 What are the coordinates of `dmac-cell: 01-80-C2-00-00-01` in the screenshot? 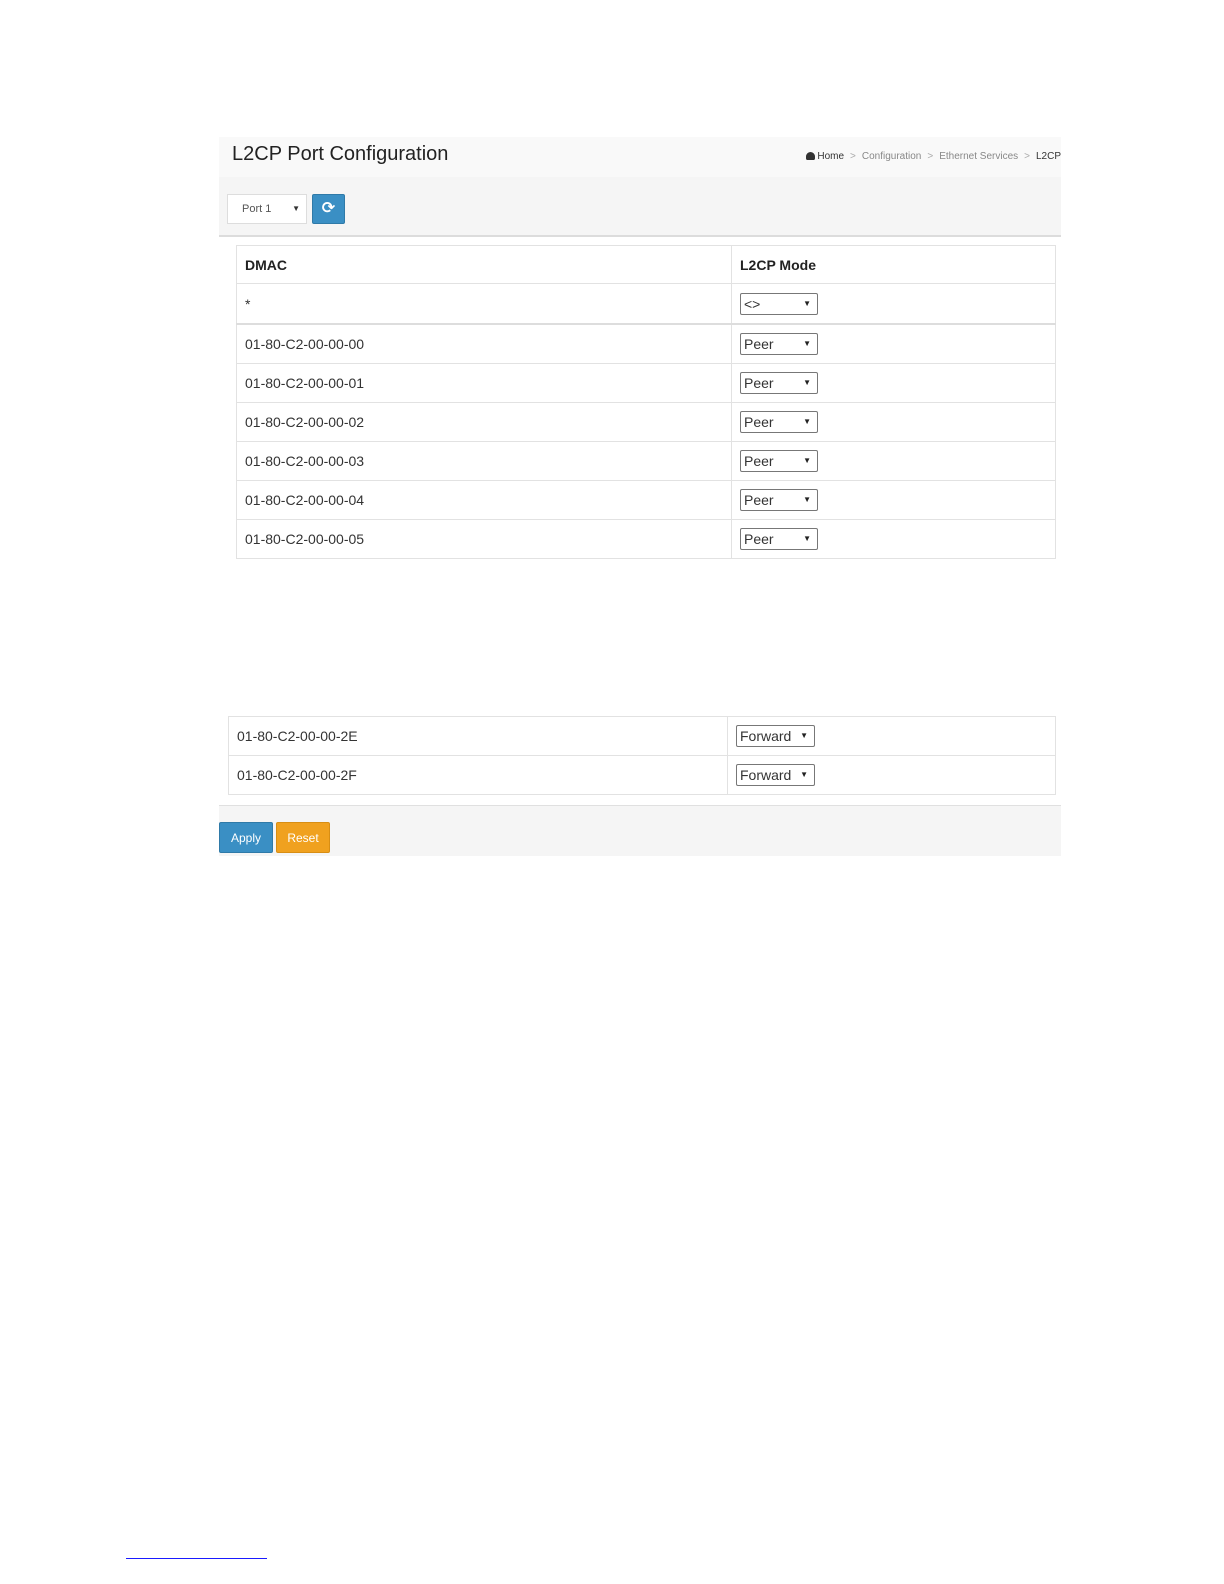 It's located at (484, 383).